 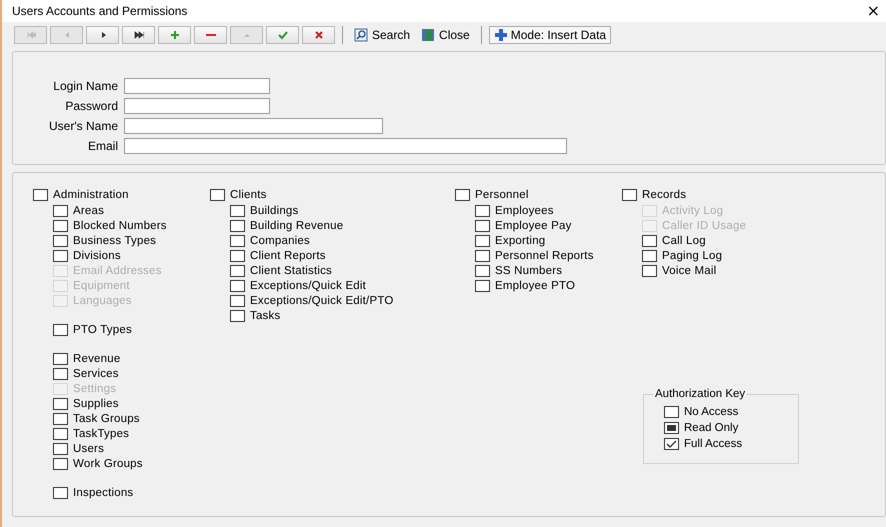 What do you see at coordinates (704, 226) in the screenshot?
I see `permission-label: Caller ID Usage` at bounding box center [704, 226].